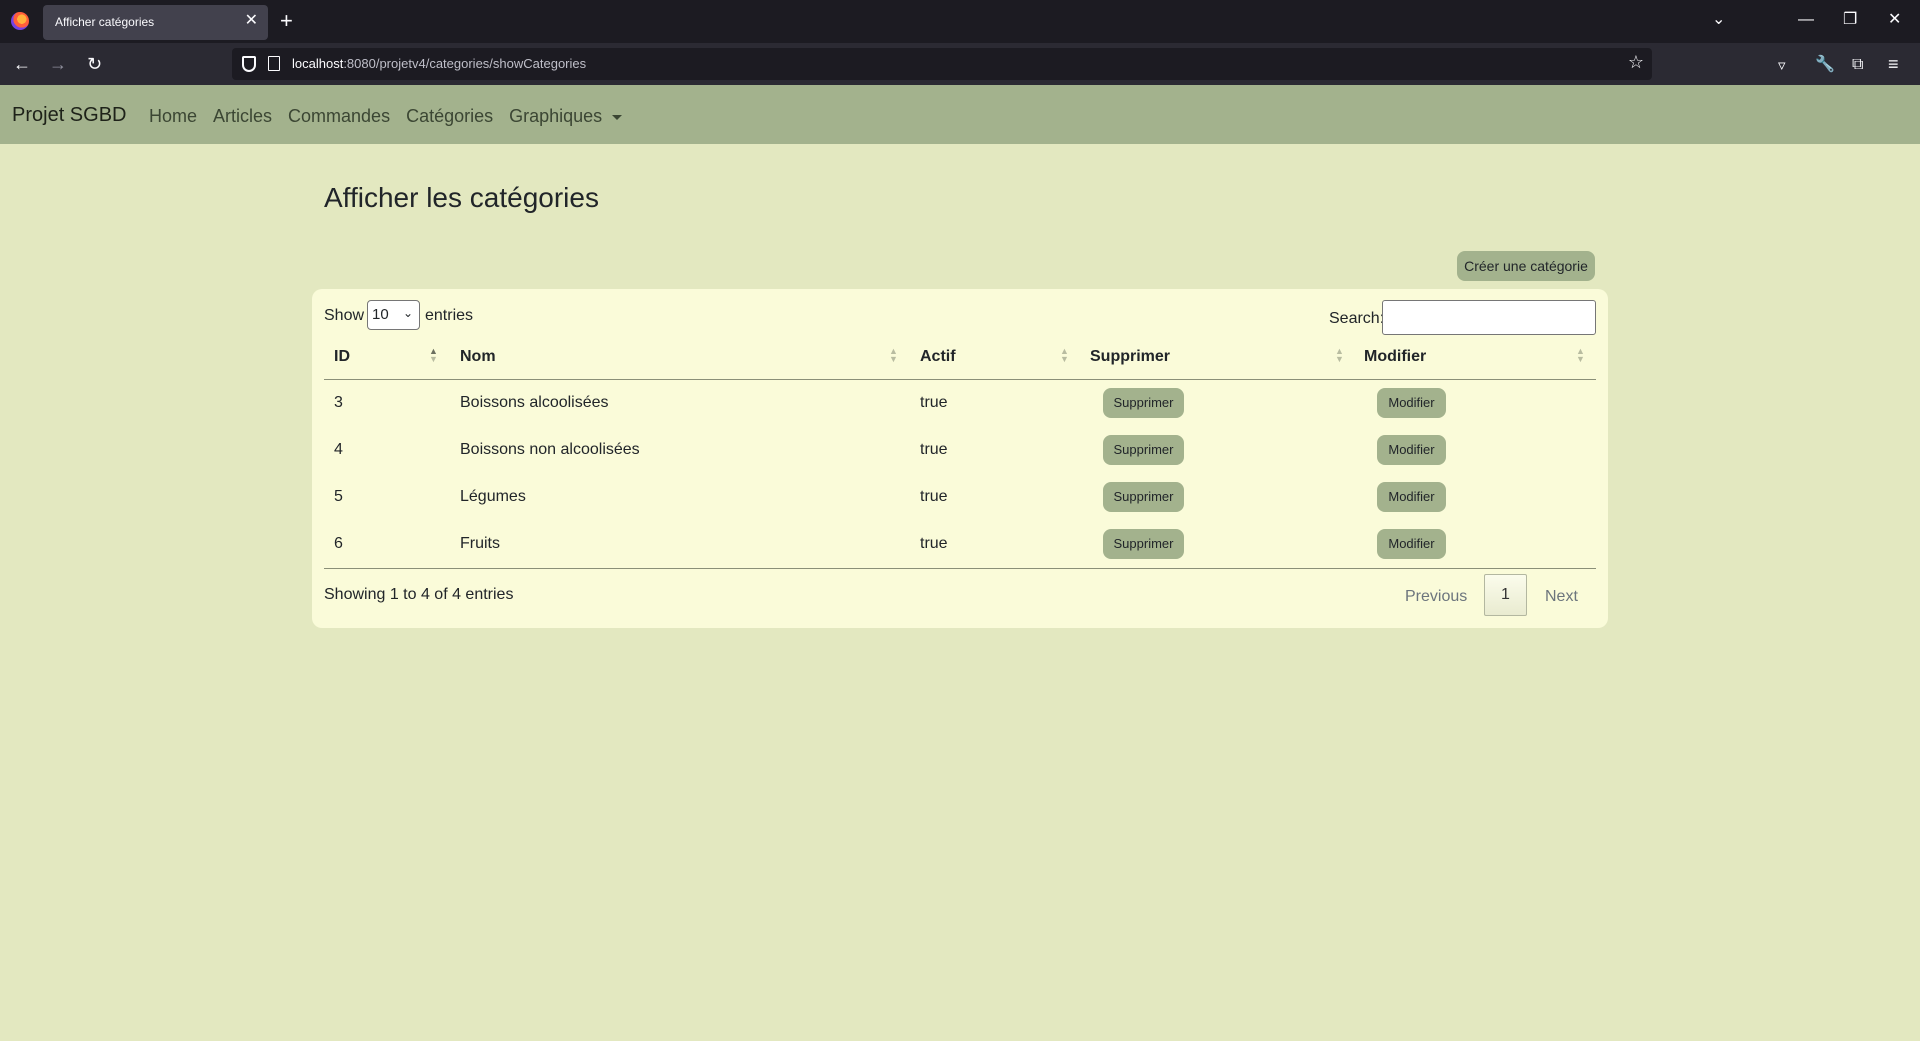  Describe the element at coordinates (69, 115) in the screenshot. I see `brand: Projet SGBD` at that location.